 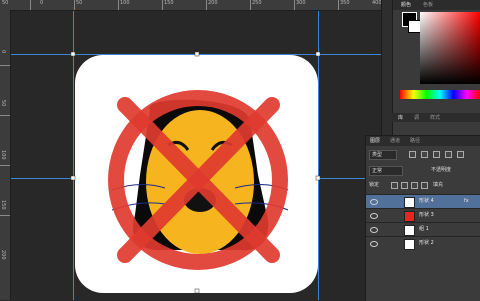 I want to click on fill-label: 填充, so click(x=438, y=185).